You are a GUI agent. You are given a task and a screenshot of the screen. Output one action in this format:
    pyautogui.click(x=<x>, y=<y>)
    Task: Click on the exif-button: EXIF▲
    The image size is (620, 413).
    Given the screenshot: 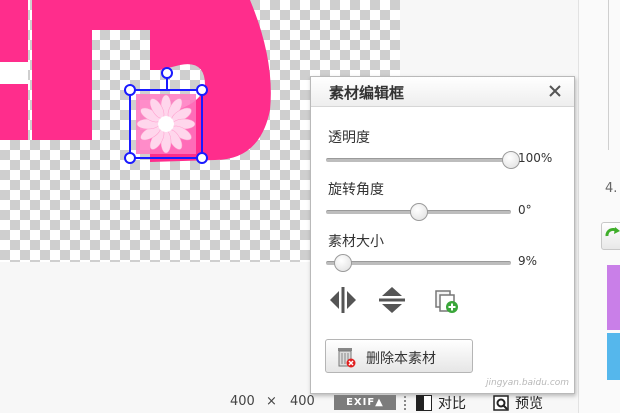 What is the action you would take?
    pyautogui.click(x=365, y=402)
    